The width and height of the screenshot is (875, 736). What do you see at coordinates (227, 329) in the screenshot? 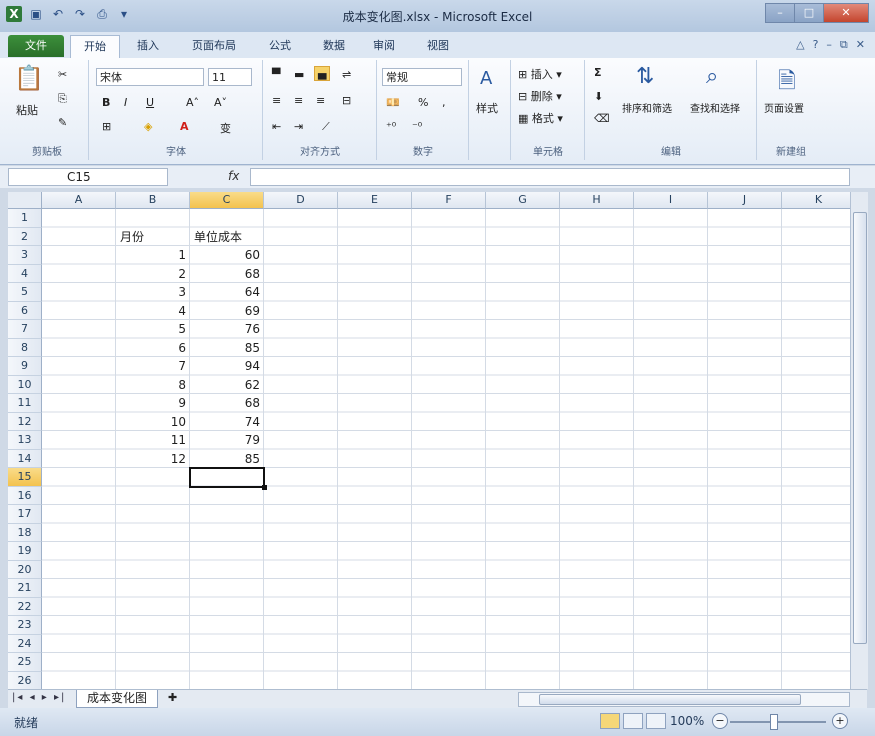
I see `cell-c7: 76` at bounding box center [227, 329].